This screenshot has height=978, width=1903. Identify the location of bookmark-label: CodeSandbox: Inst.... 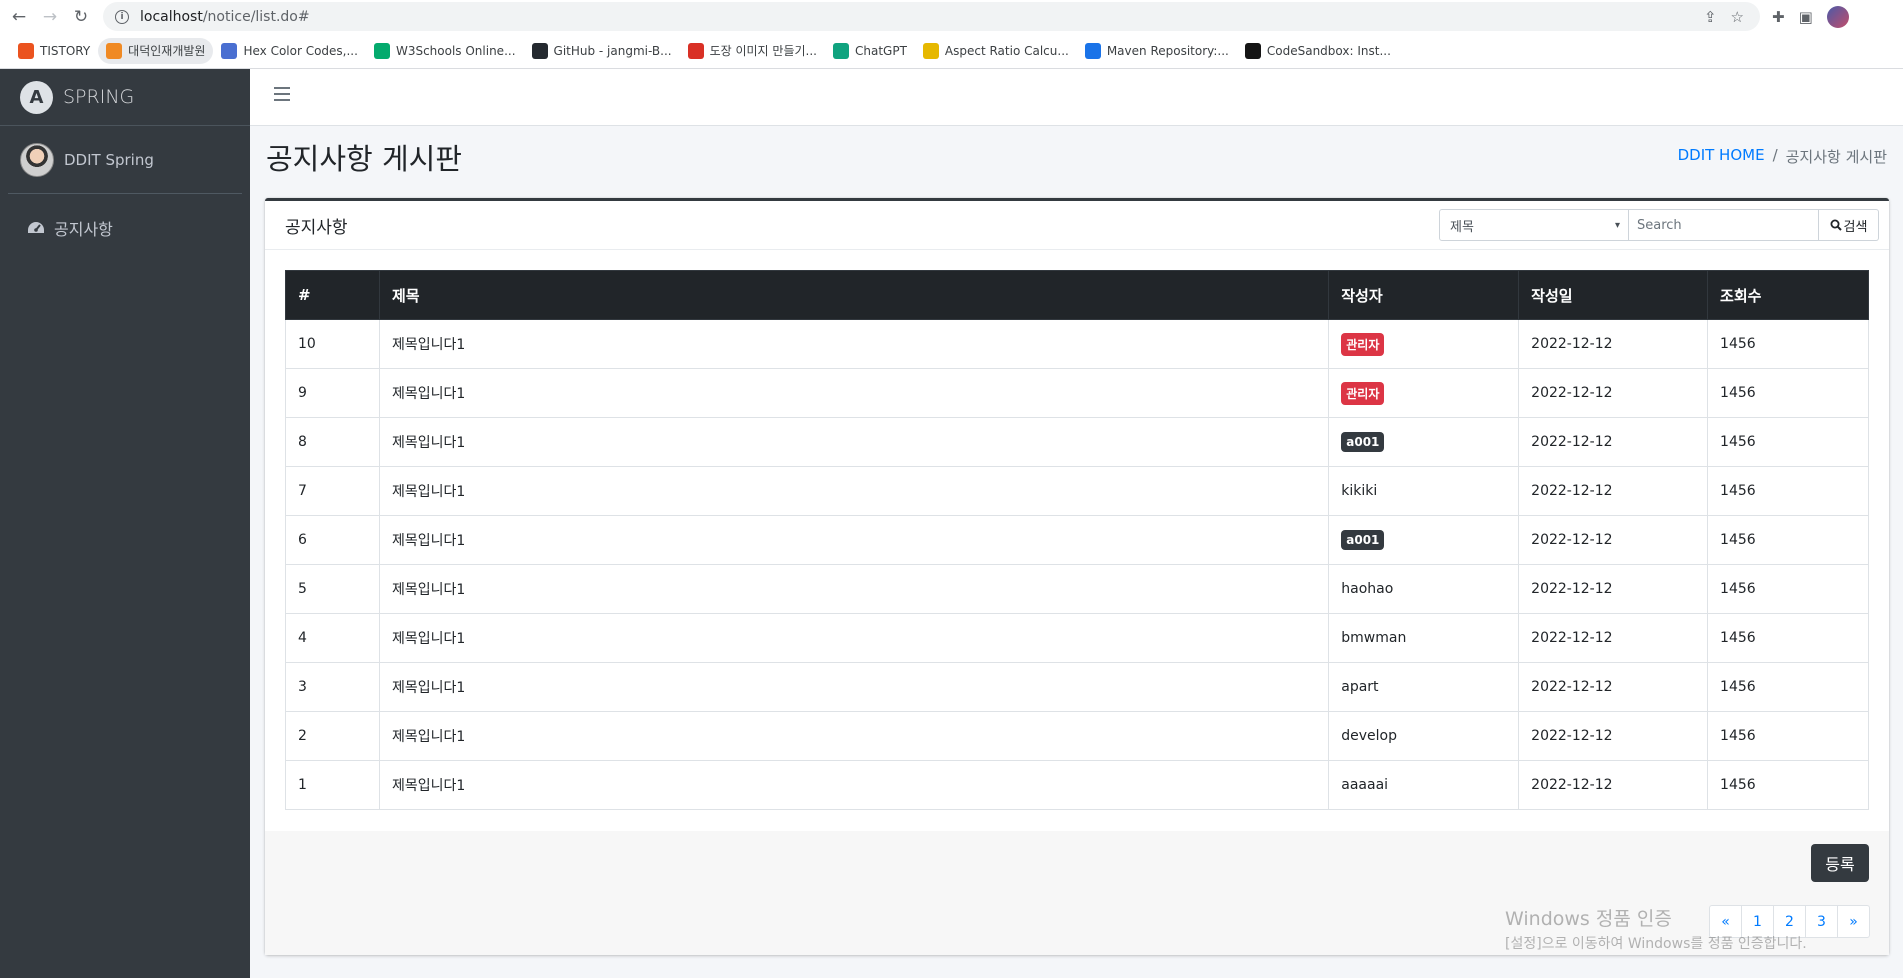
(1328, 50).